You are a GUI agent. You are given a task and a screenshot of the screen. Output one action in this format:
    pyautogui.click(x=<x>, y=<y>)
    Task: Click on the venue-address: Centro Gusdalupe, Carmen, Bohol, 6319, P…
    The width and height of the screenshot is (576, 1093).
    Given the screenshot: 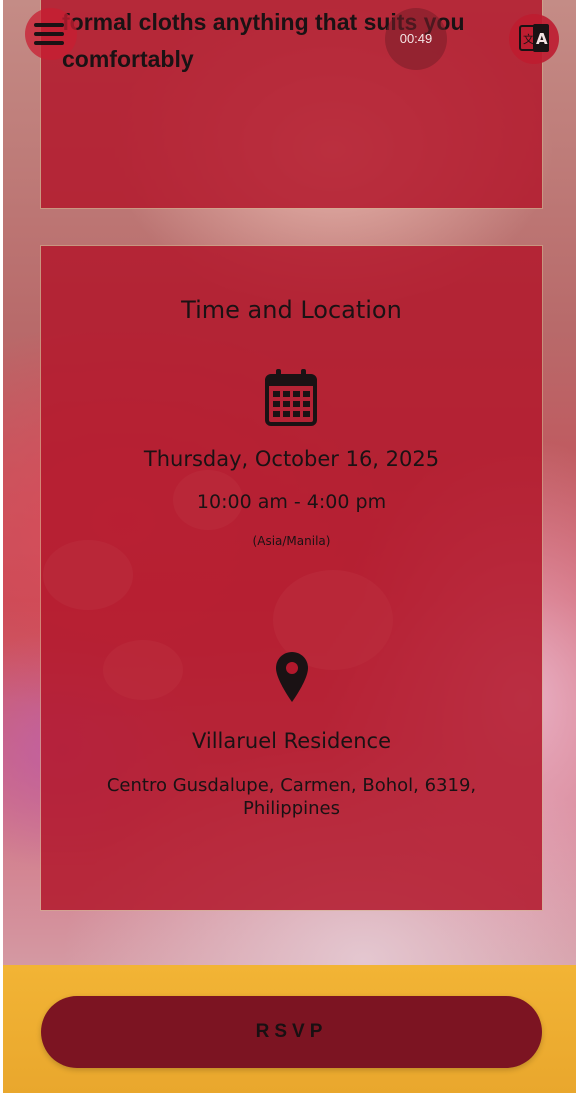 What is the action you would take?
    pyautogui.click(x=291, y=797)
    